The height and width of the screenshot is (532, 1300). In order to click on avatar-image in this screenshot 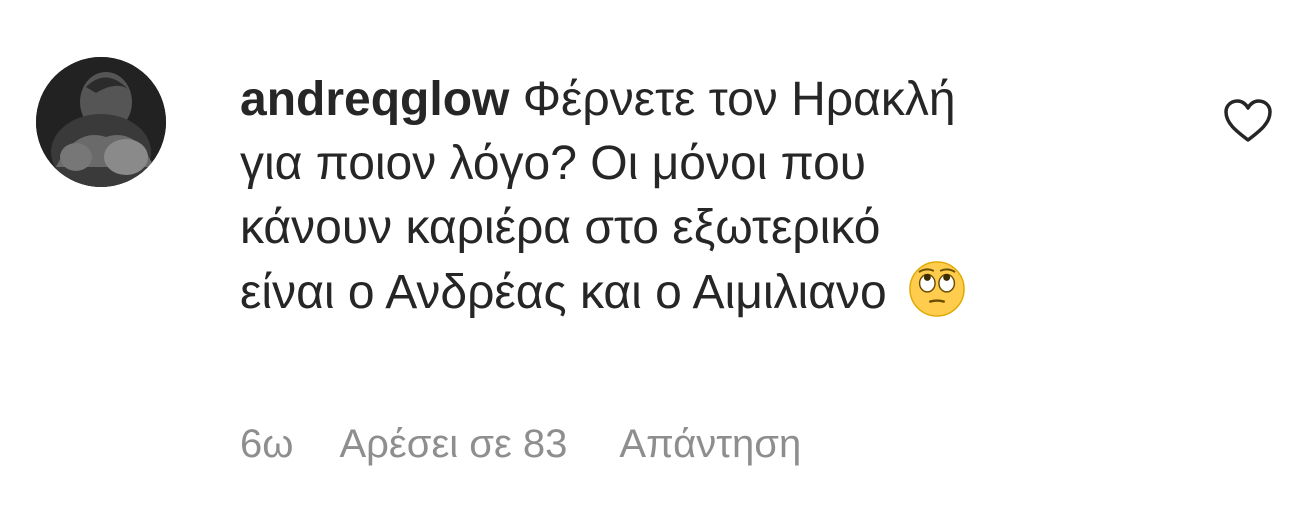, I will do `click(101, 122)`.